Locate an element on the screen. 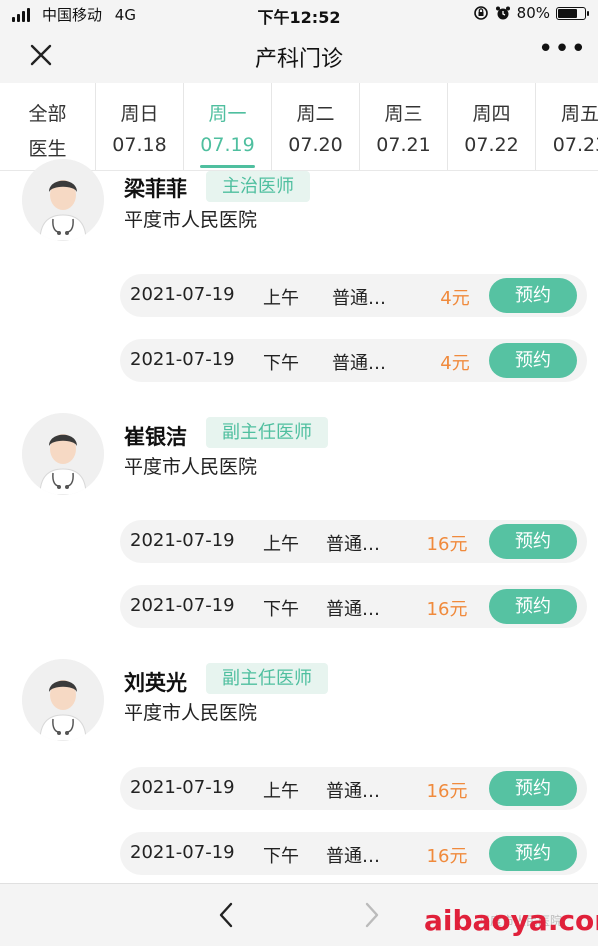 This screenshot has width=598, height=946. tab-tuesday: 周二 07.20 is located at coordinates (316, 126).